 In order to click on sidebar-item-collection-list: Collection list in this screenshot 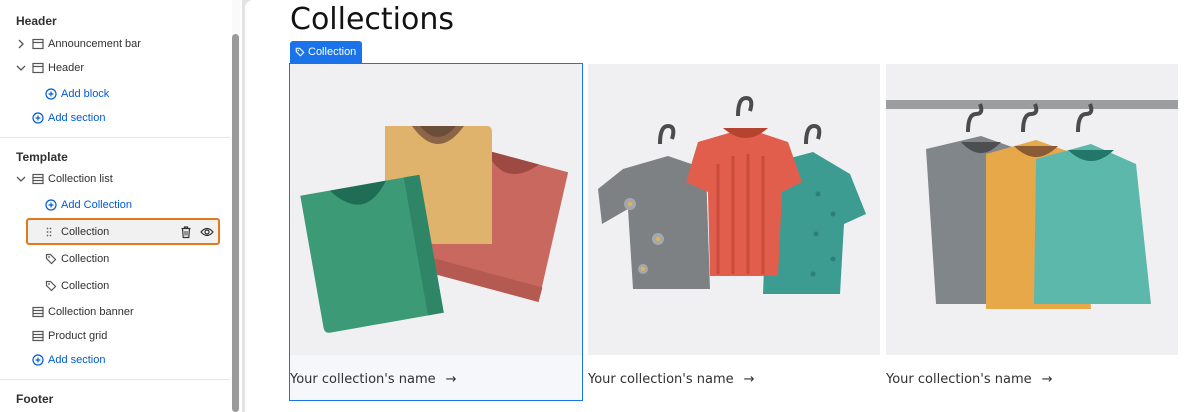, I will do `click(115, 179)`.